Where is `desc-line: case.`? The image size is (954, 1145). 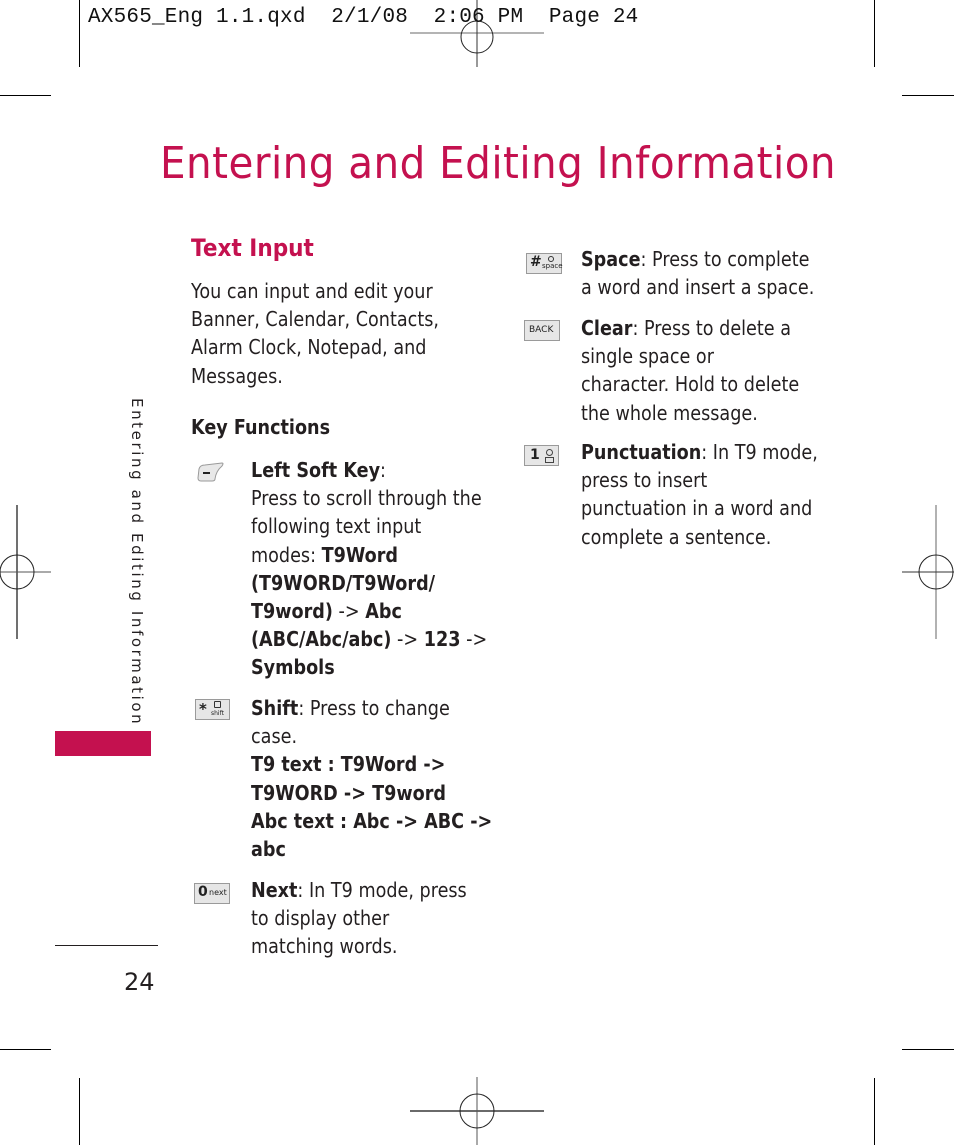 desc-line: case. is located at coordinates (274, 736).